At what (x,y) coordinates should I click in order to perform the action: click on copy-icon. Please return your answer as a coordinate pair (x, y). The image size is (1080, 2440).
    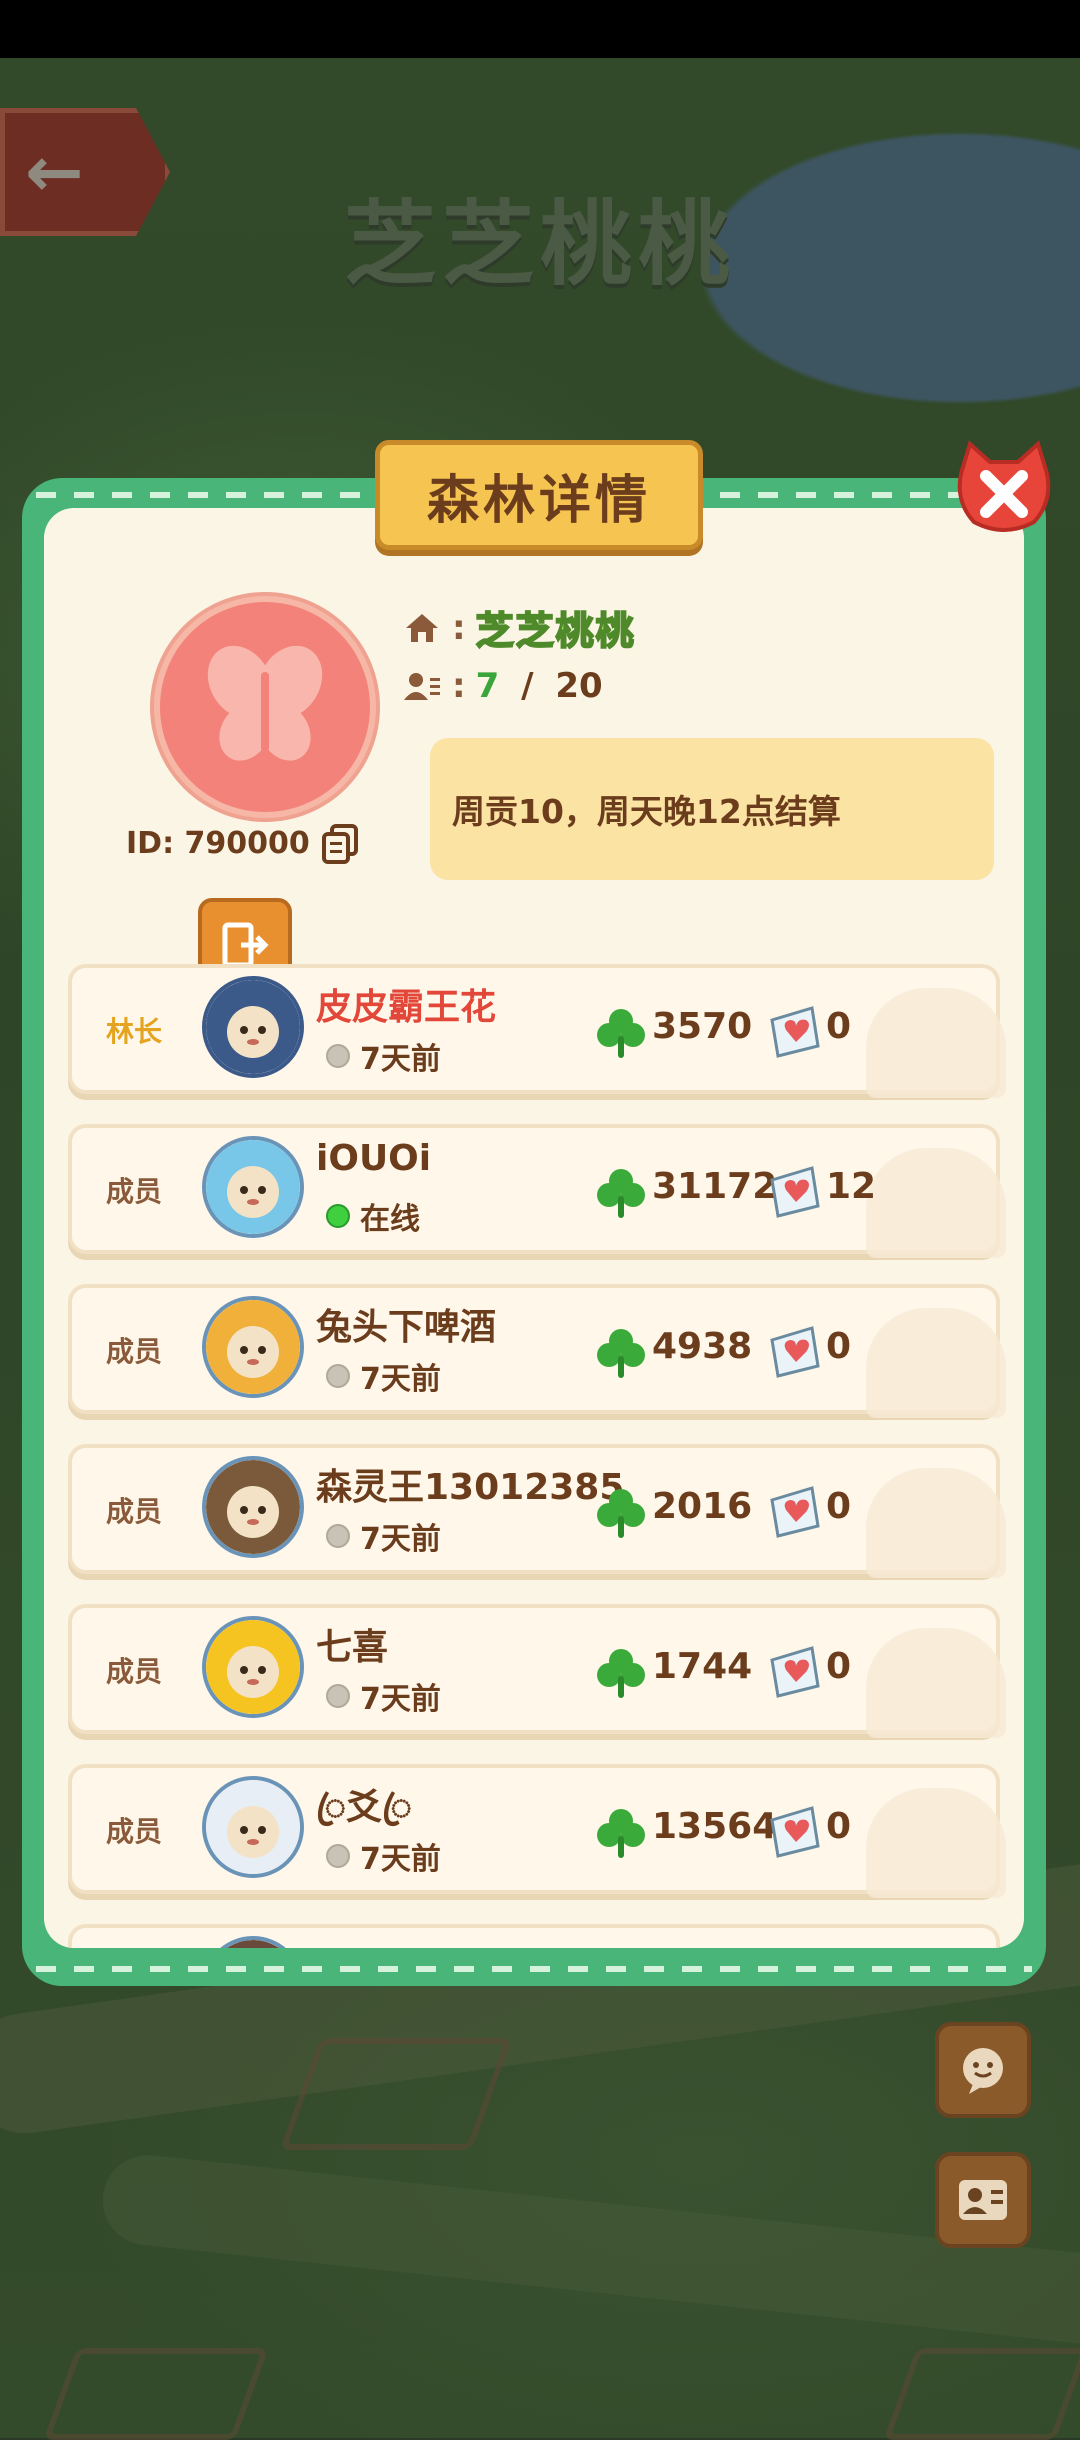
    Looking at the image, I should click on (341, 843).